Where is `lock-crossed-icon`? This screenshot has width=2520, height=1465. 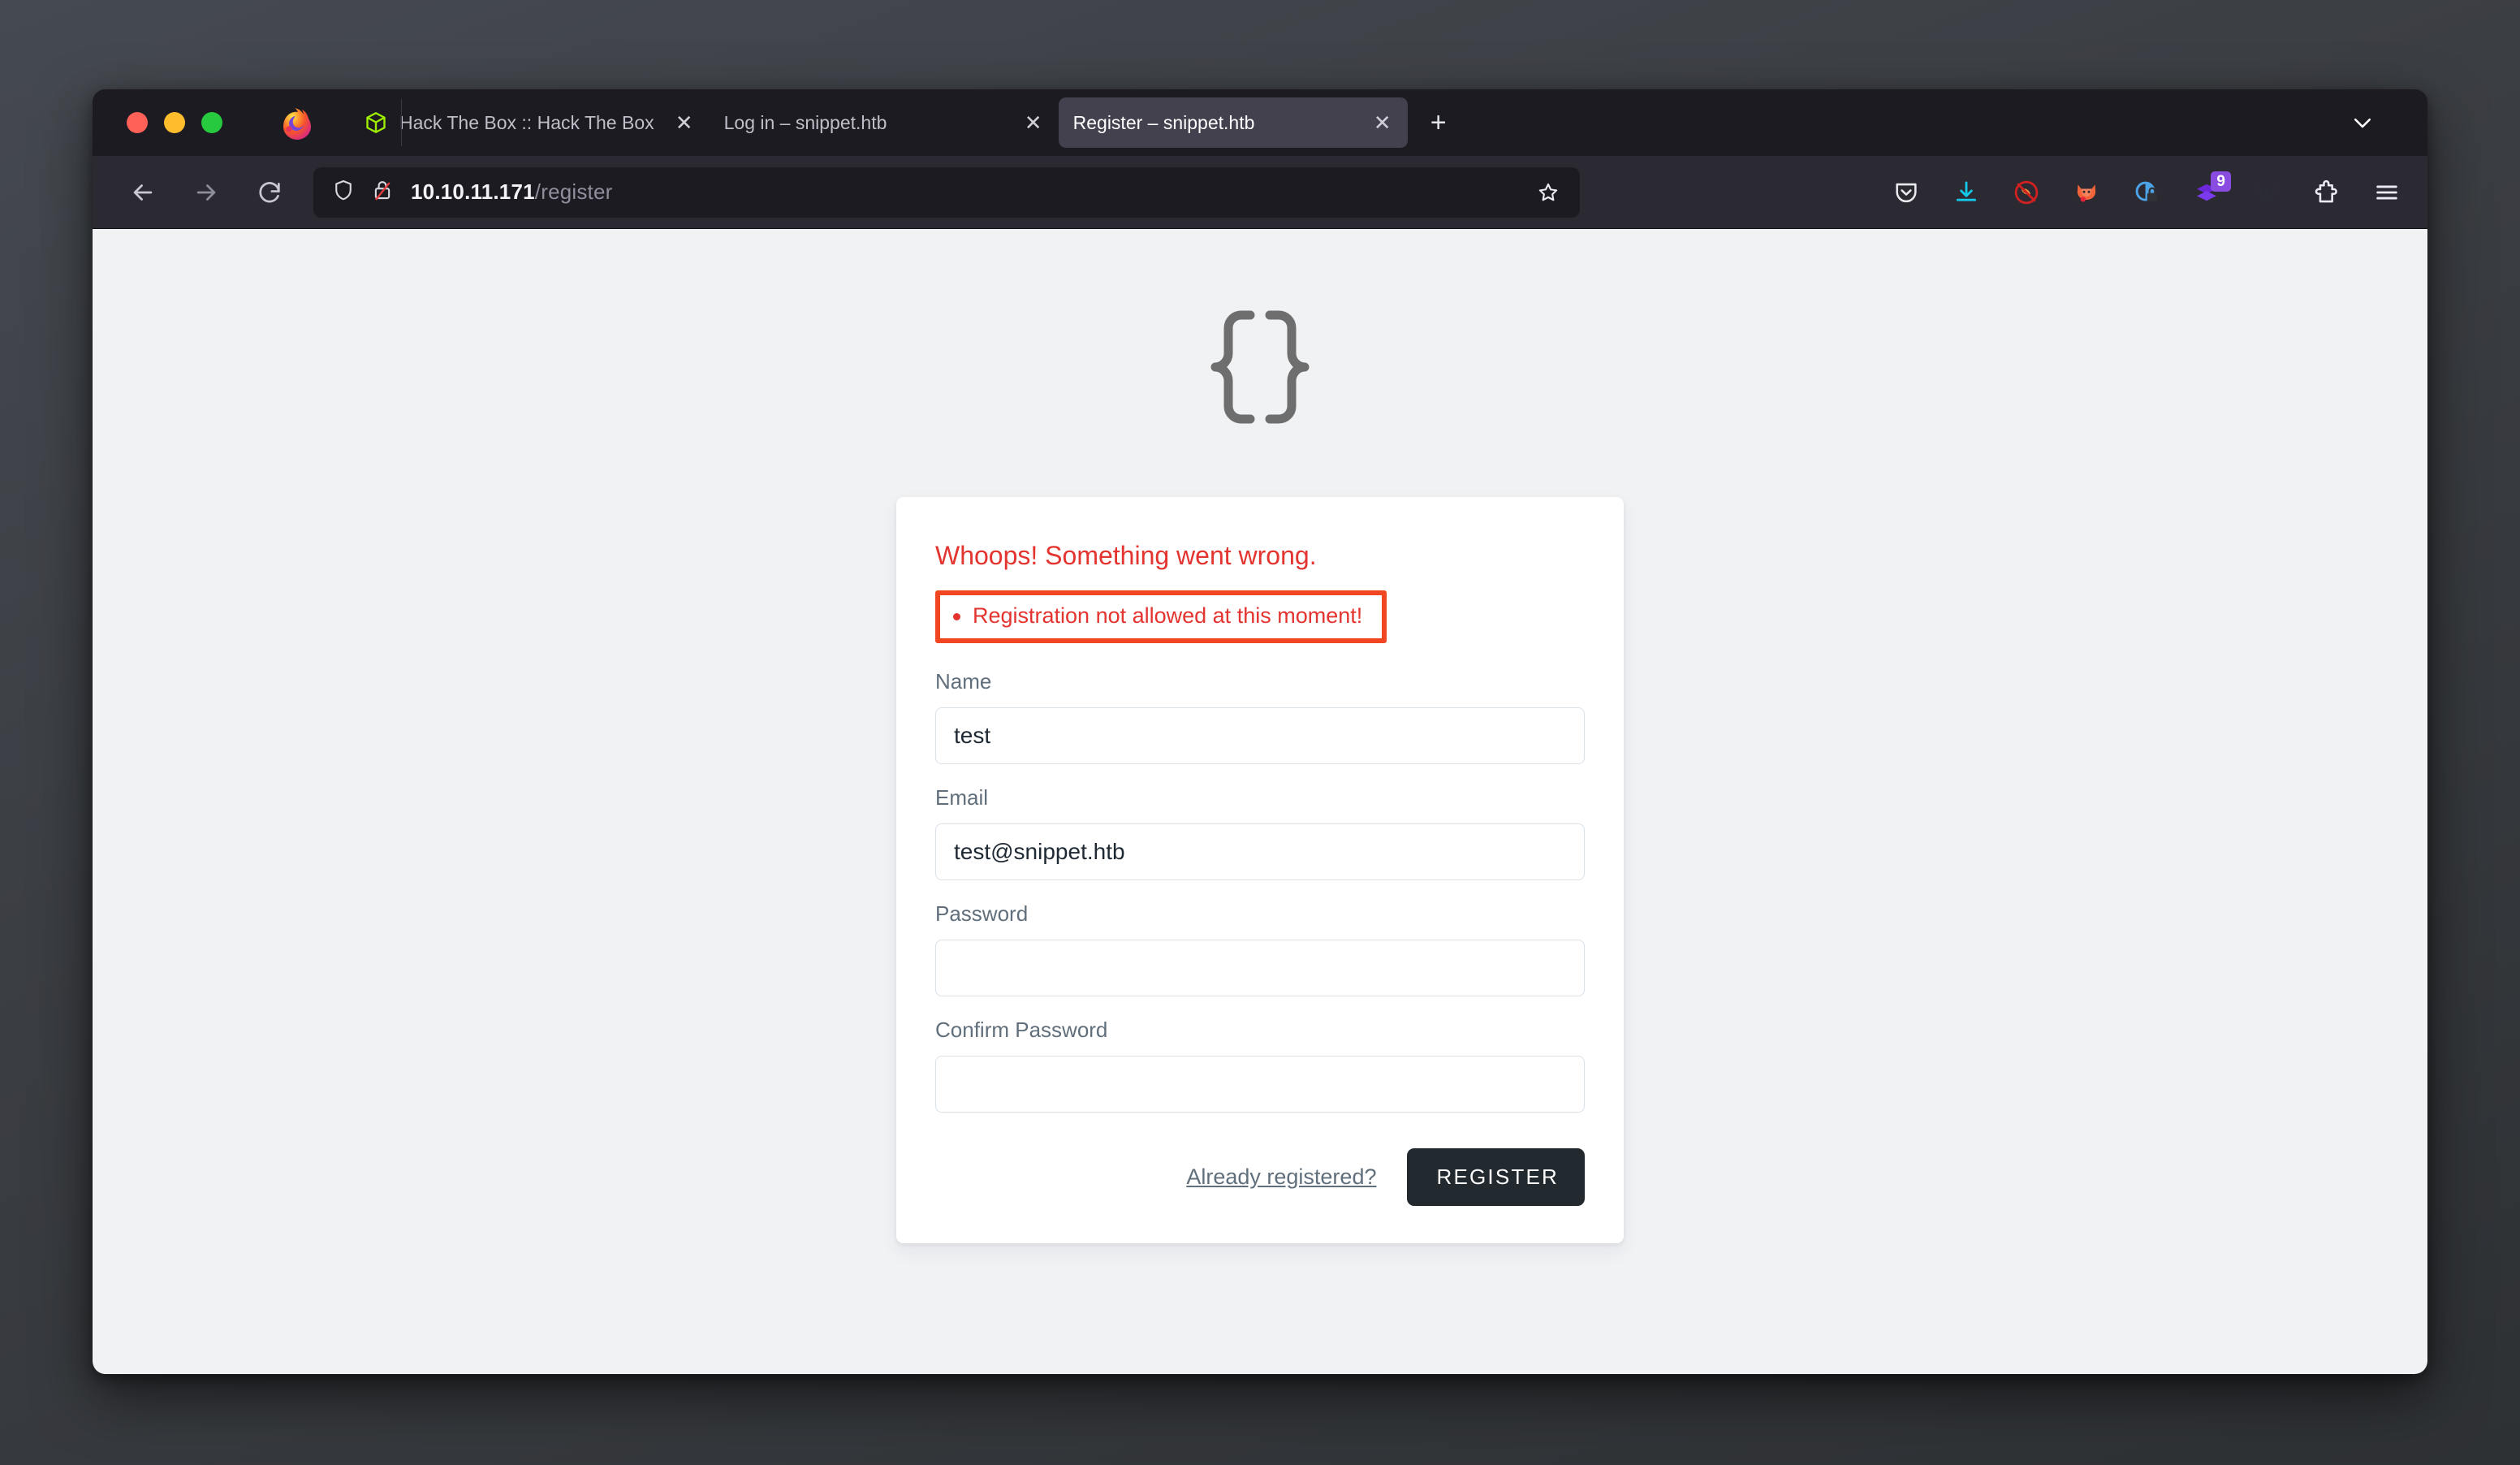 lock-crossed-icon is located at coordinates (382, 192).